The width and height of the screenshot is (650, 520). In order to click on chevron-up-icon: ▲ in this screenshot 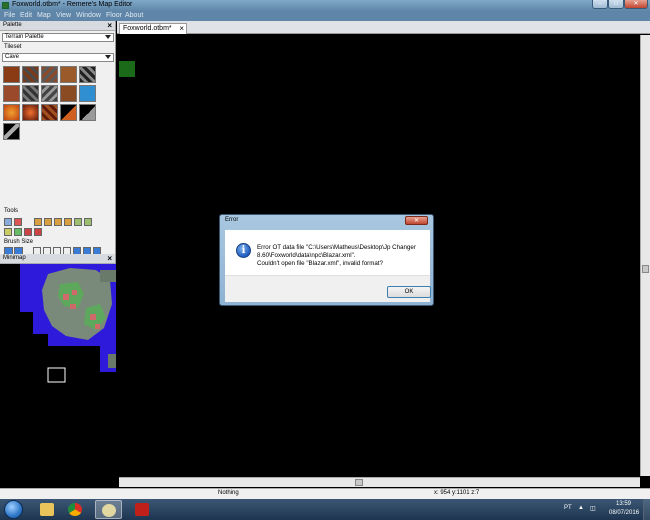, I will do `click(581, 508)`.